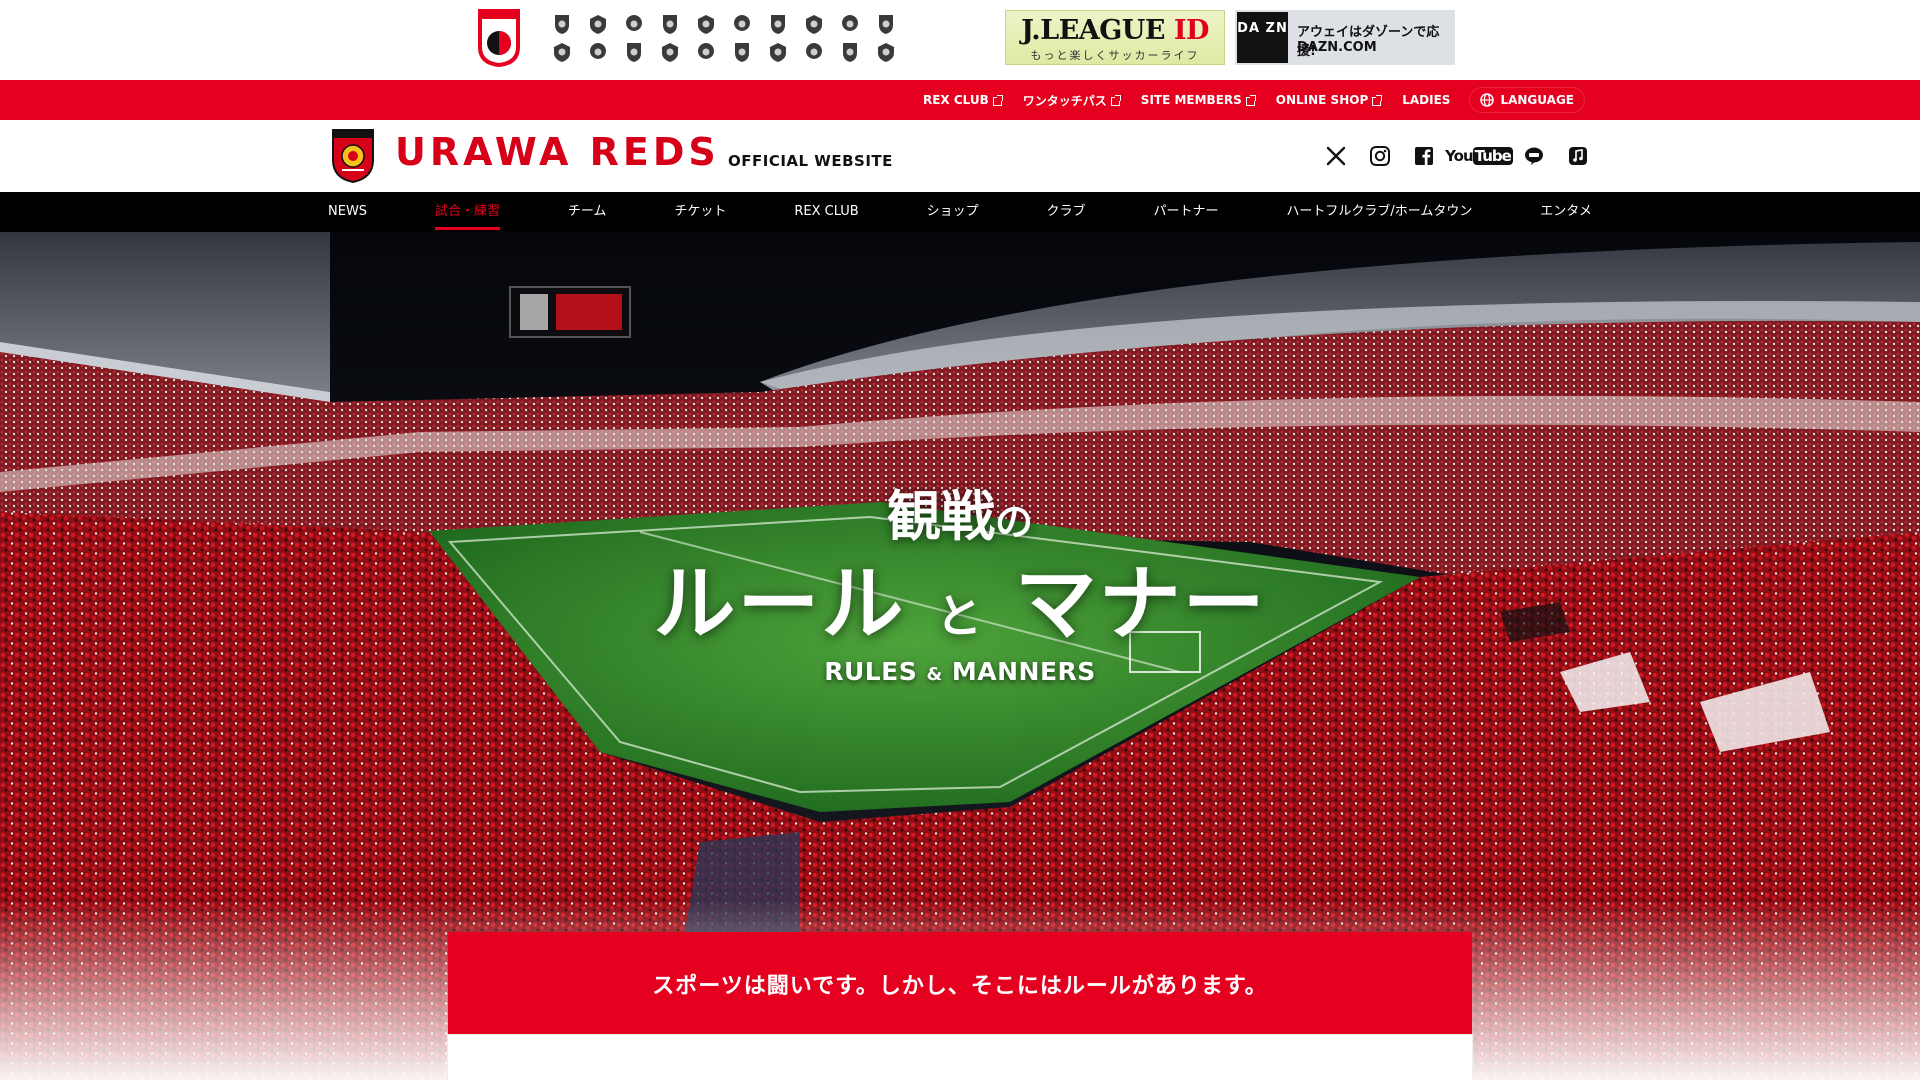  What do you see at coordinates (499, 38) in the screenshot?
I see `jleague-logo` at bounding box center [499, 38].